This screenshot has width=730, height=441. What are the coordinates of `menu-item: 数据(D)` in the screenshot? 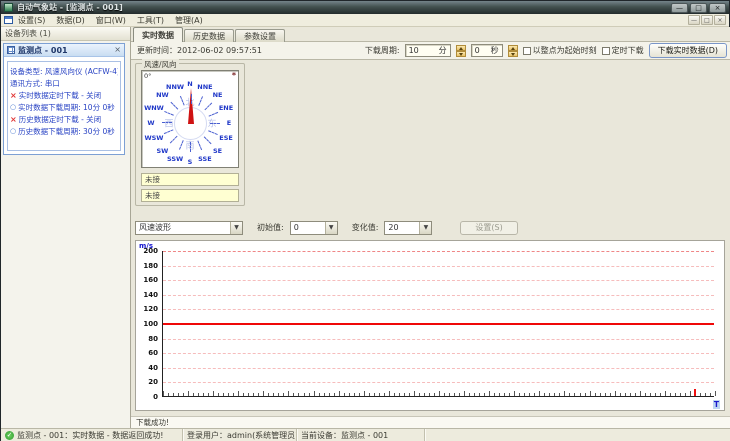 It's located at (70, 20).